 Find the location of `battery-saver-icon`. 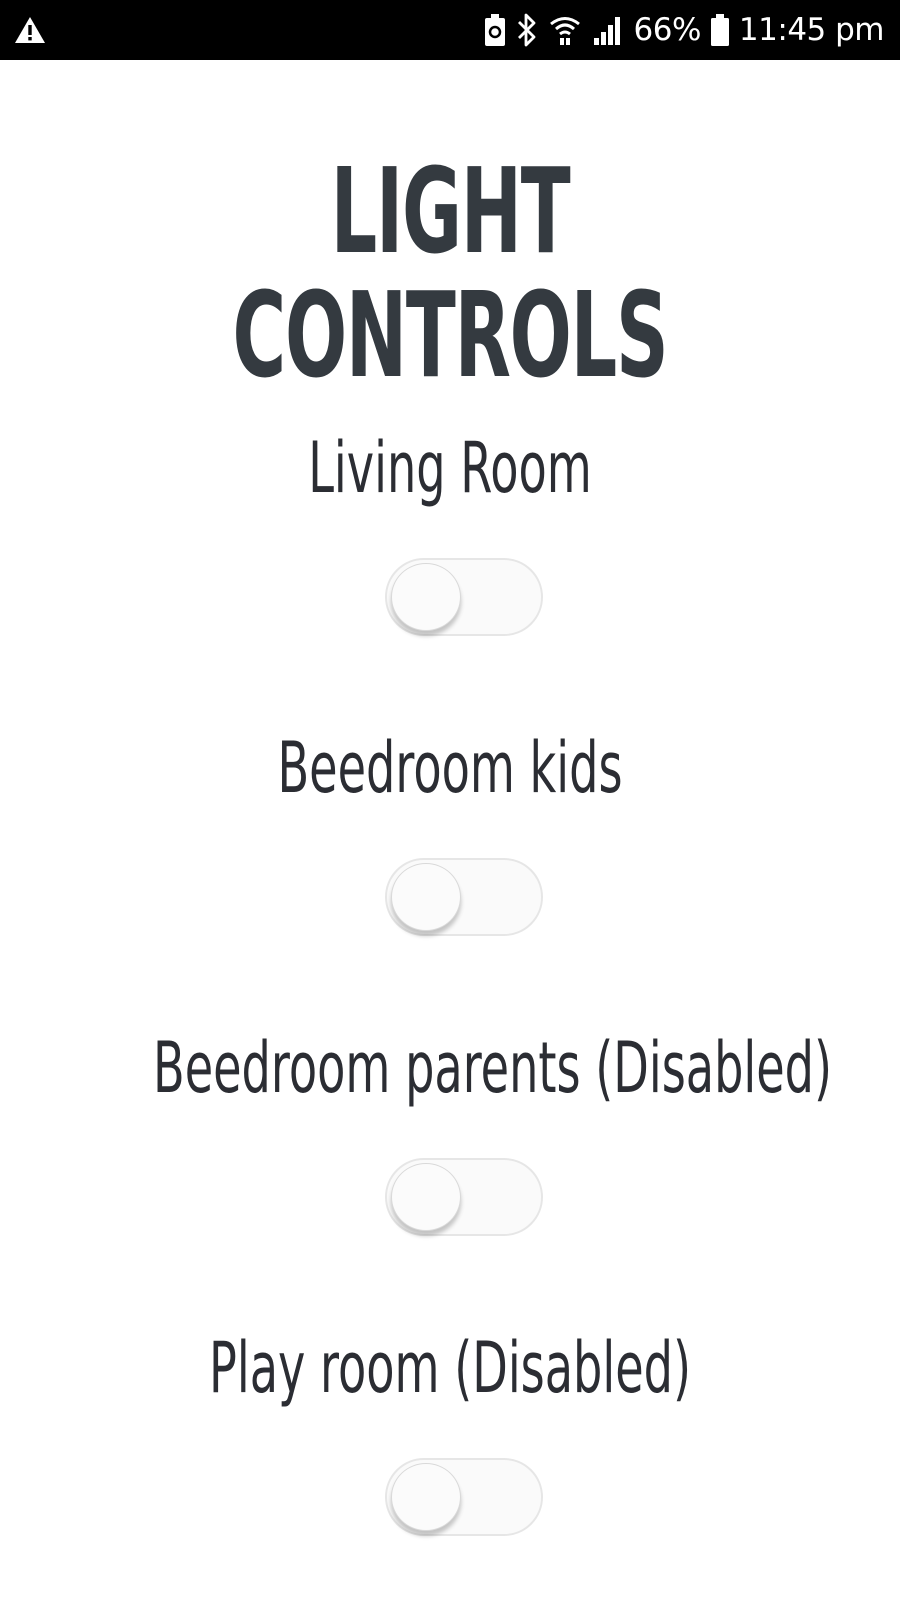

battery-saver-icon is located at coordinates (495, 30).